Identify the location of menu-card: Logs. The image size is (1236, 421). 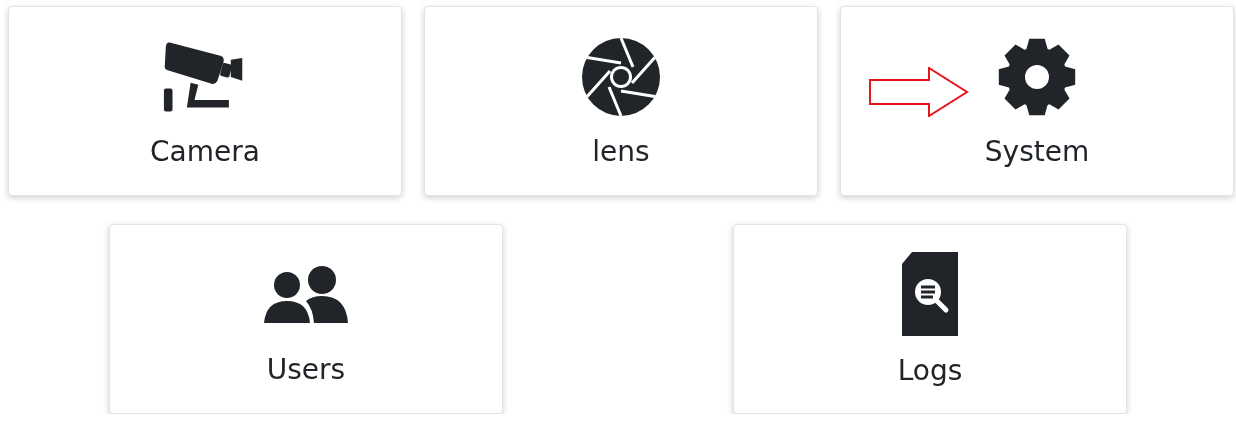
(930, 319).